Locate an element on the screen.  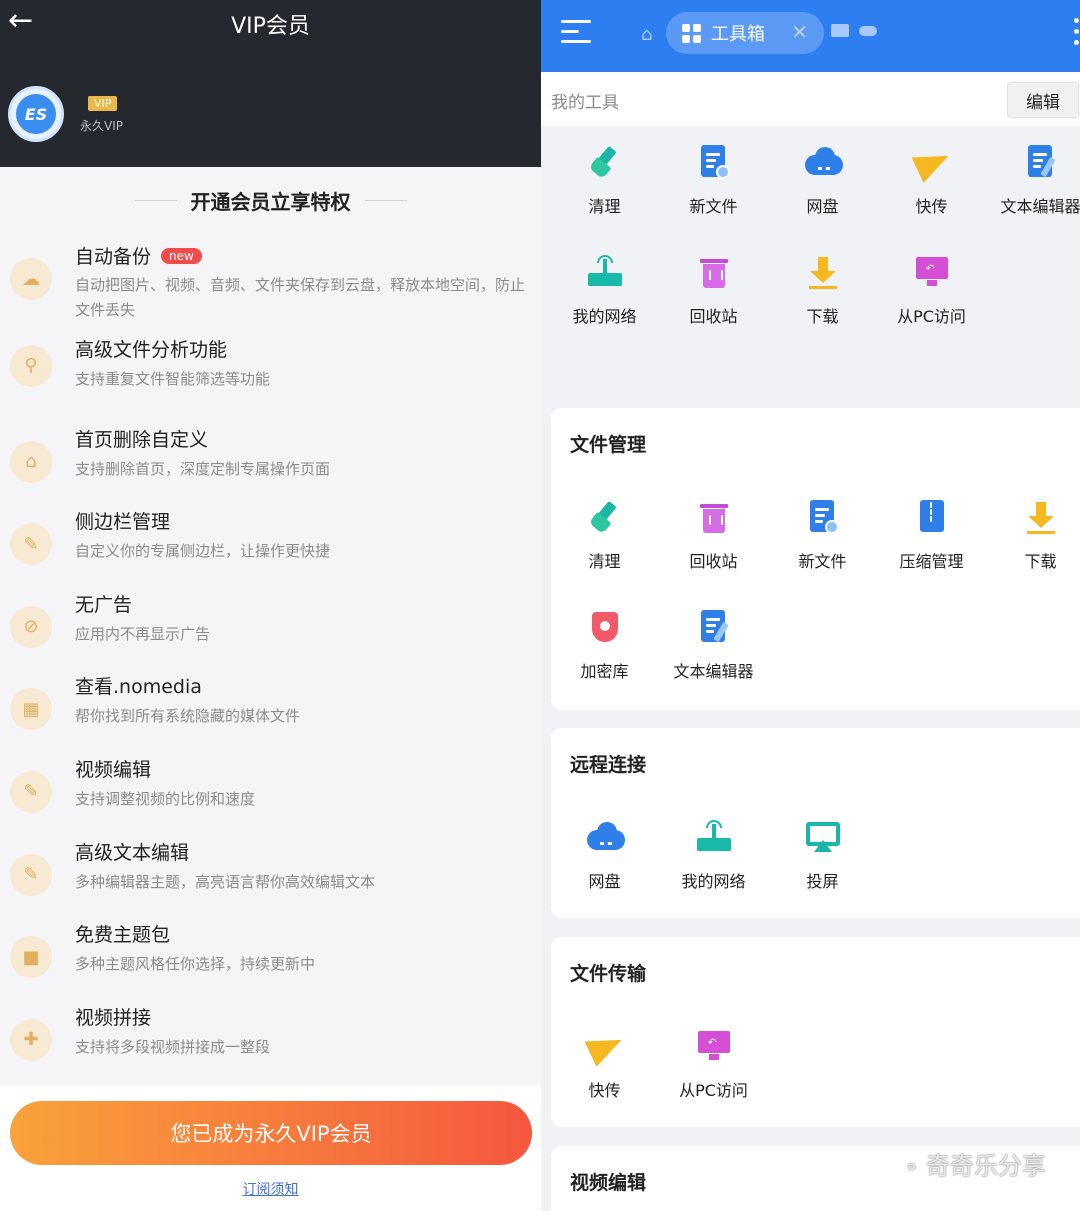
feature-name: 视频拼接 is located at coordinates (113, 1017).